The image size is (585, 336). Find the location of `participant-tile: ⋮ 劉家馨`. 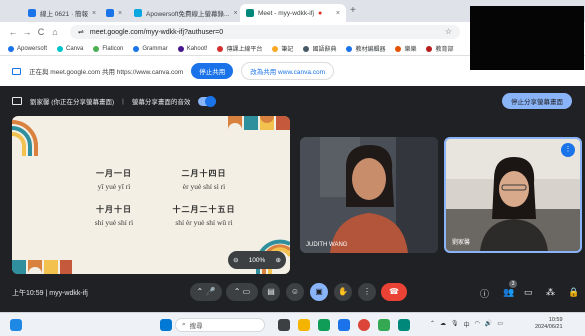

participant-tile: ⋮ 劉家馨 is located at coordinates (513, 195).